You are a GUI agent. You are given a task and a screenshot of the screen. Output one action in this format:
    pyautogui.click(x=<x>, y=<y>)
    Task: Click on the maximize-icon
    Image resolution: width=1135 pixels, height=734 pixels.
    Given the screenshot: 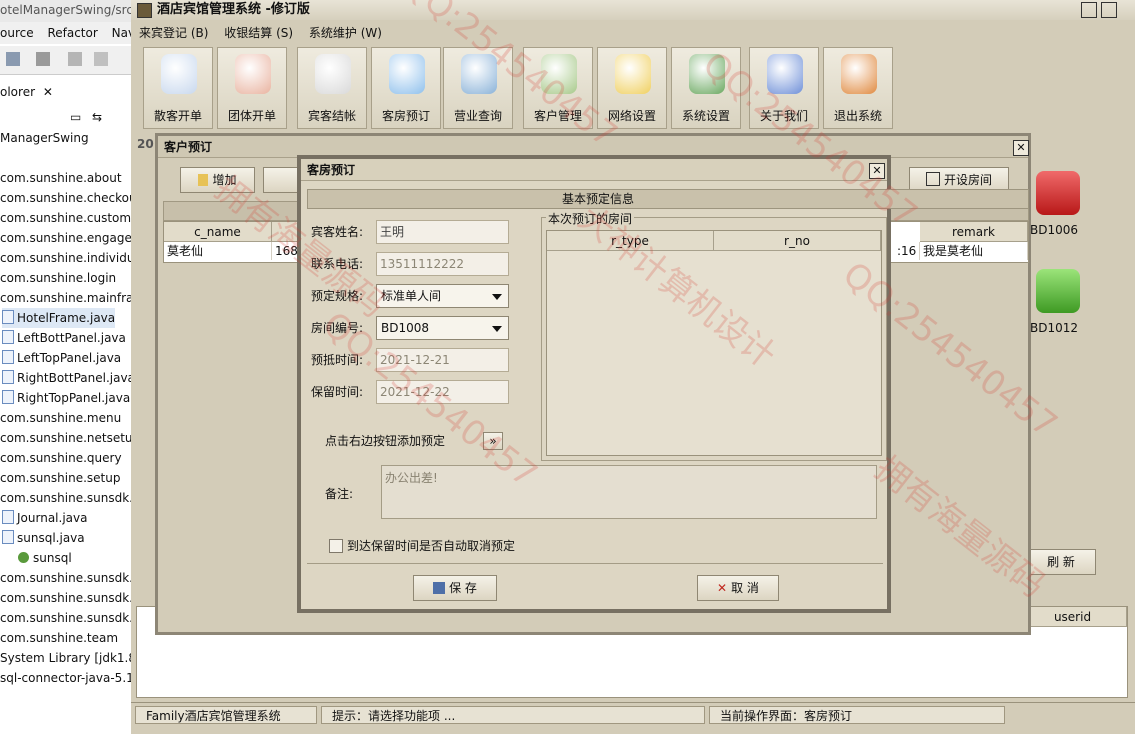 What is the action you would take?
    pyautogui.click(x=1109, y=10)
    